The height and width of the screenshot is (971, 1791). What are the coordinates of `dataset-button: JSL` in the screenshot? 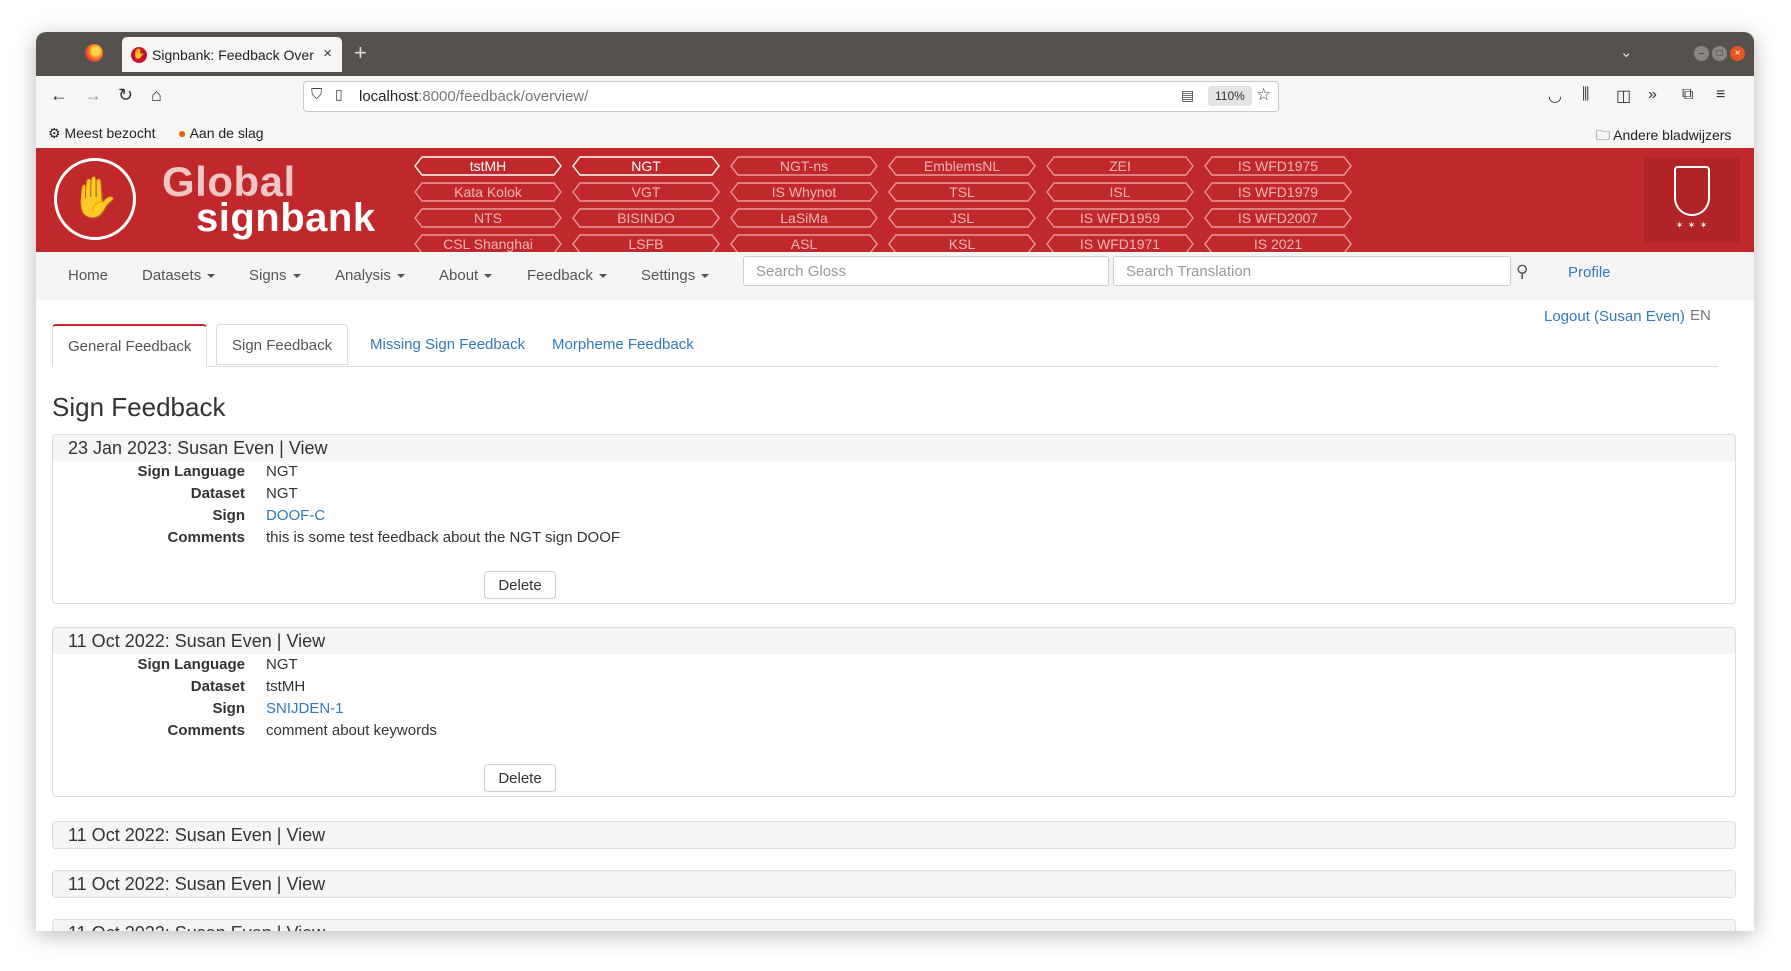 It's located at (962, 218).